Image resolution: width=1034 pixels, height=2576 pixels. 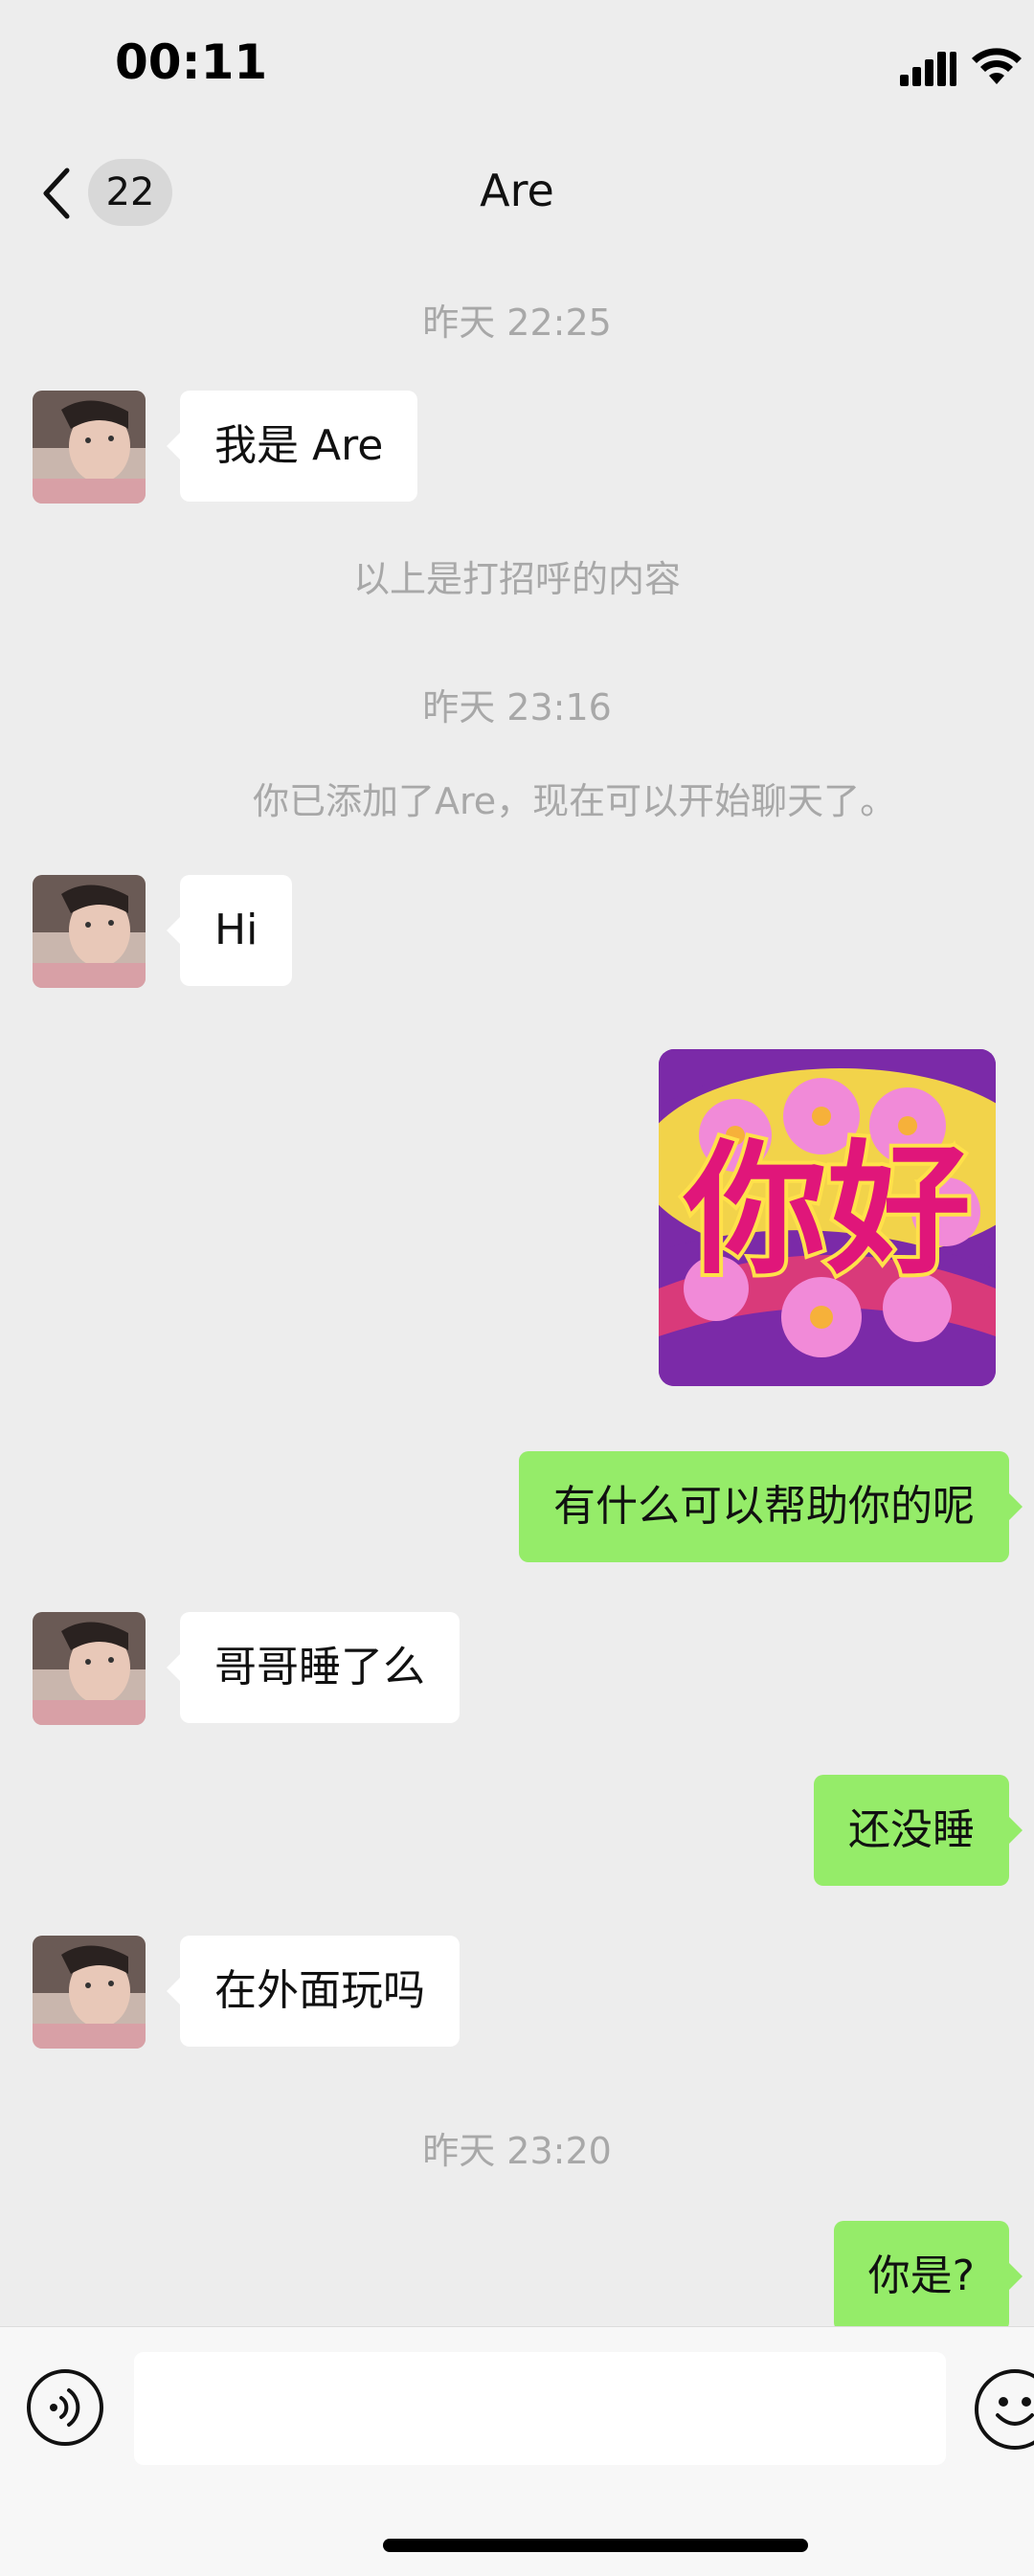 I want to click on emoji-icon, so click(x=1004, y=2409).